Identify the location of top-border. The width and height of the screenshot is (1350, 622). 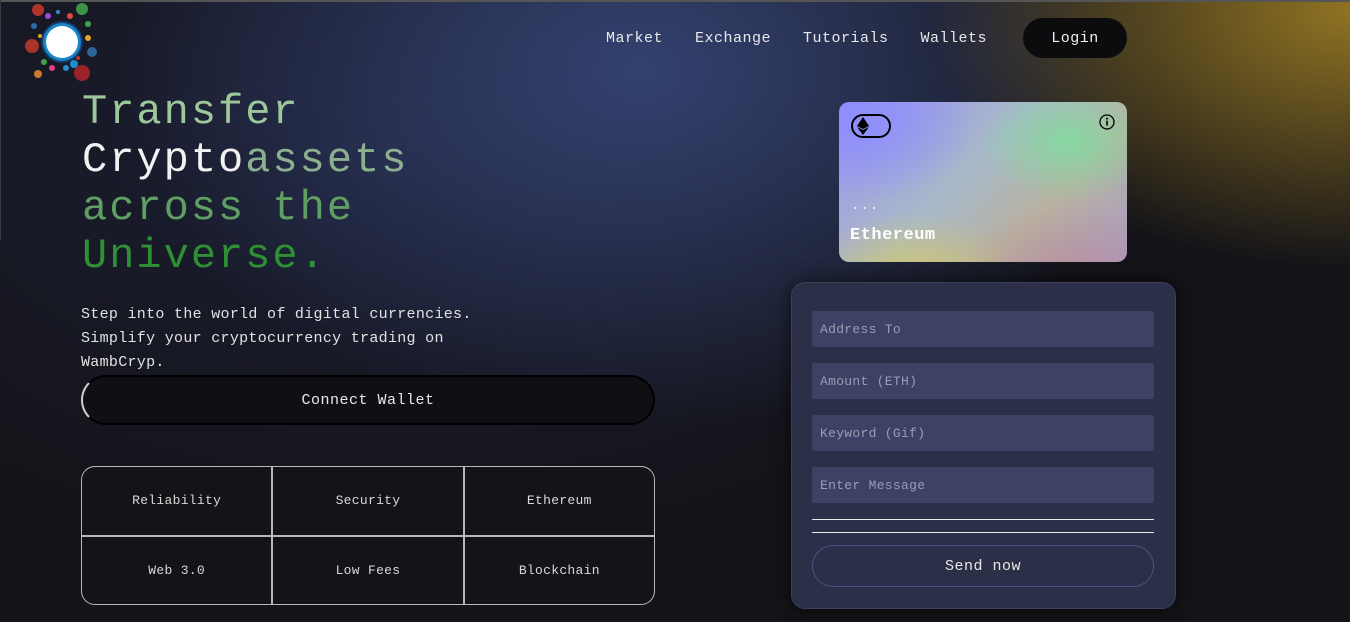
(675, 1).